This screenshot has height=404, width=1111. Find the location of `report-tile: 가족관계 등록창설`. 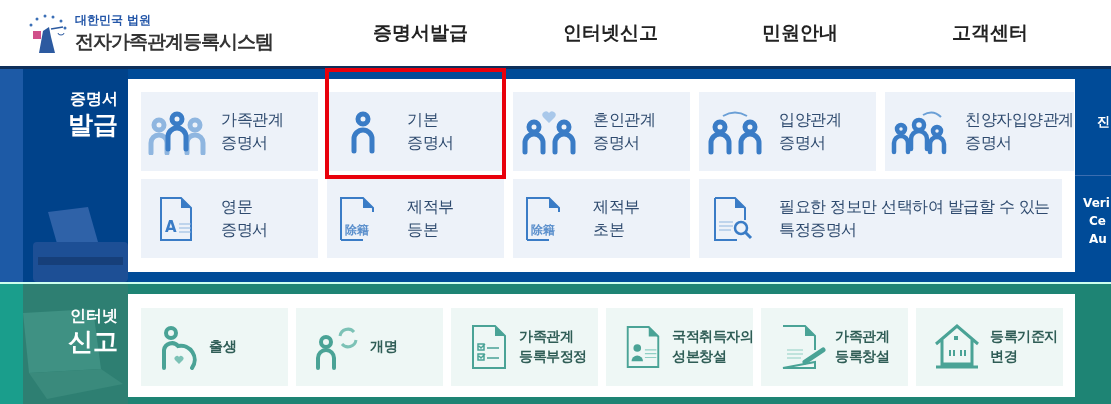

report-tile: 가족관계 등록창설 is located at coordinates (834, 347).